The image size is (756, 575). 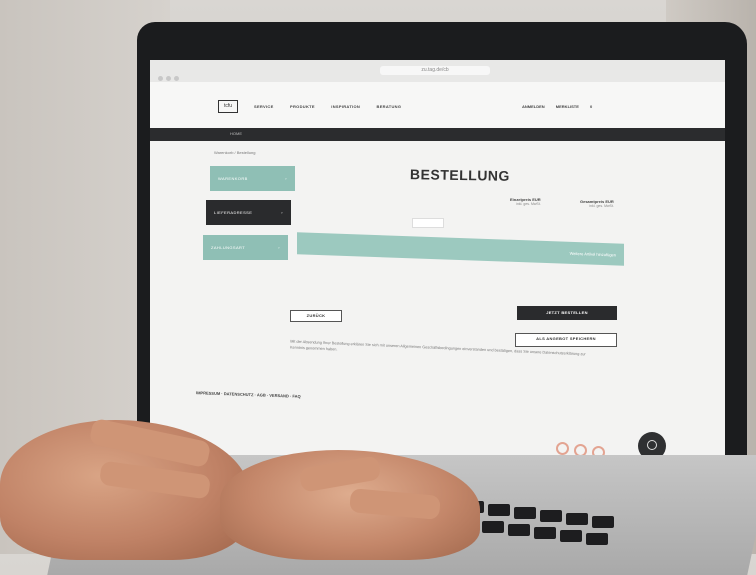 What do you see at coordinates (592, 254) in the screenshot?
I see `add-items-label: Weitere Artikel hinzufügen` at bounding box center [592, 254].